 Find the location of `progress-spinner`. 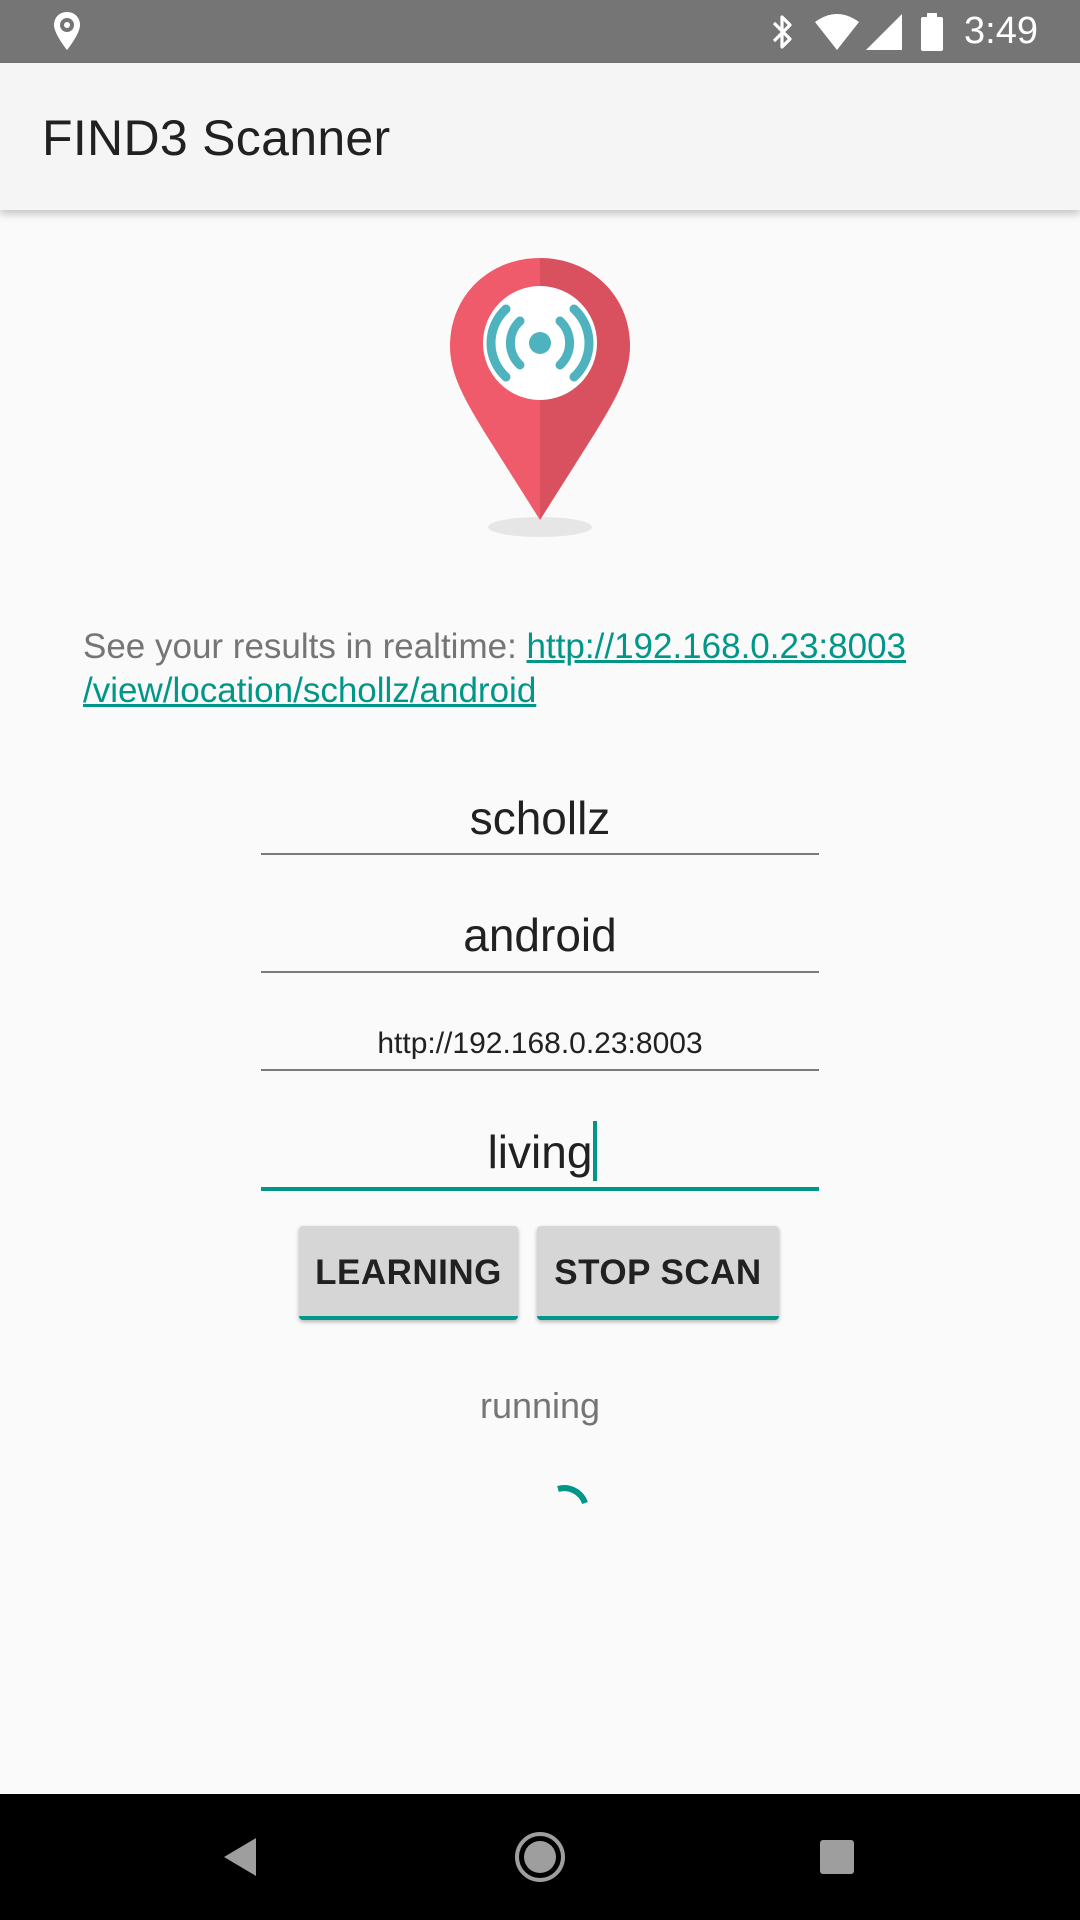

progress-spinner is located at coordinates (572, 1495).